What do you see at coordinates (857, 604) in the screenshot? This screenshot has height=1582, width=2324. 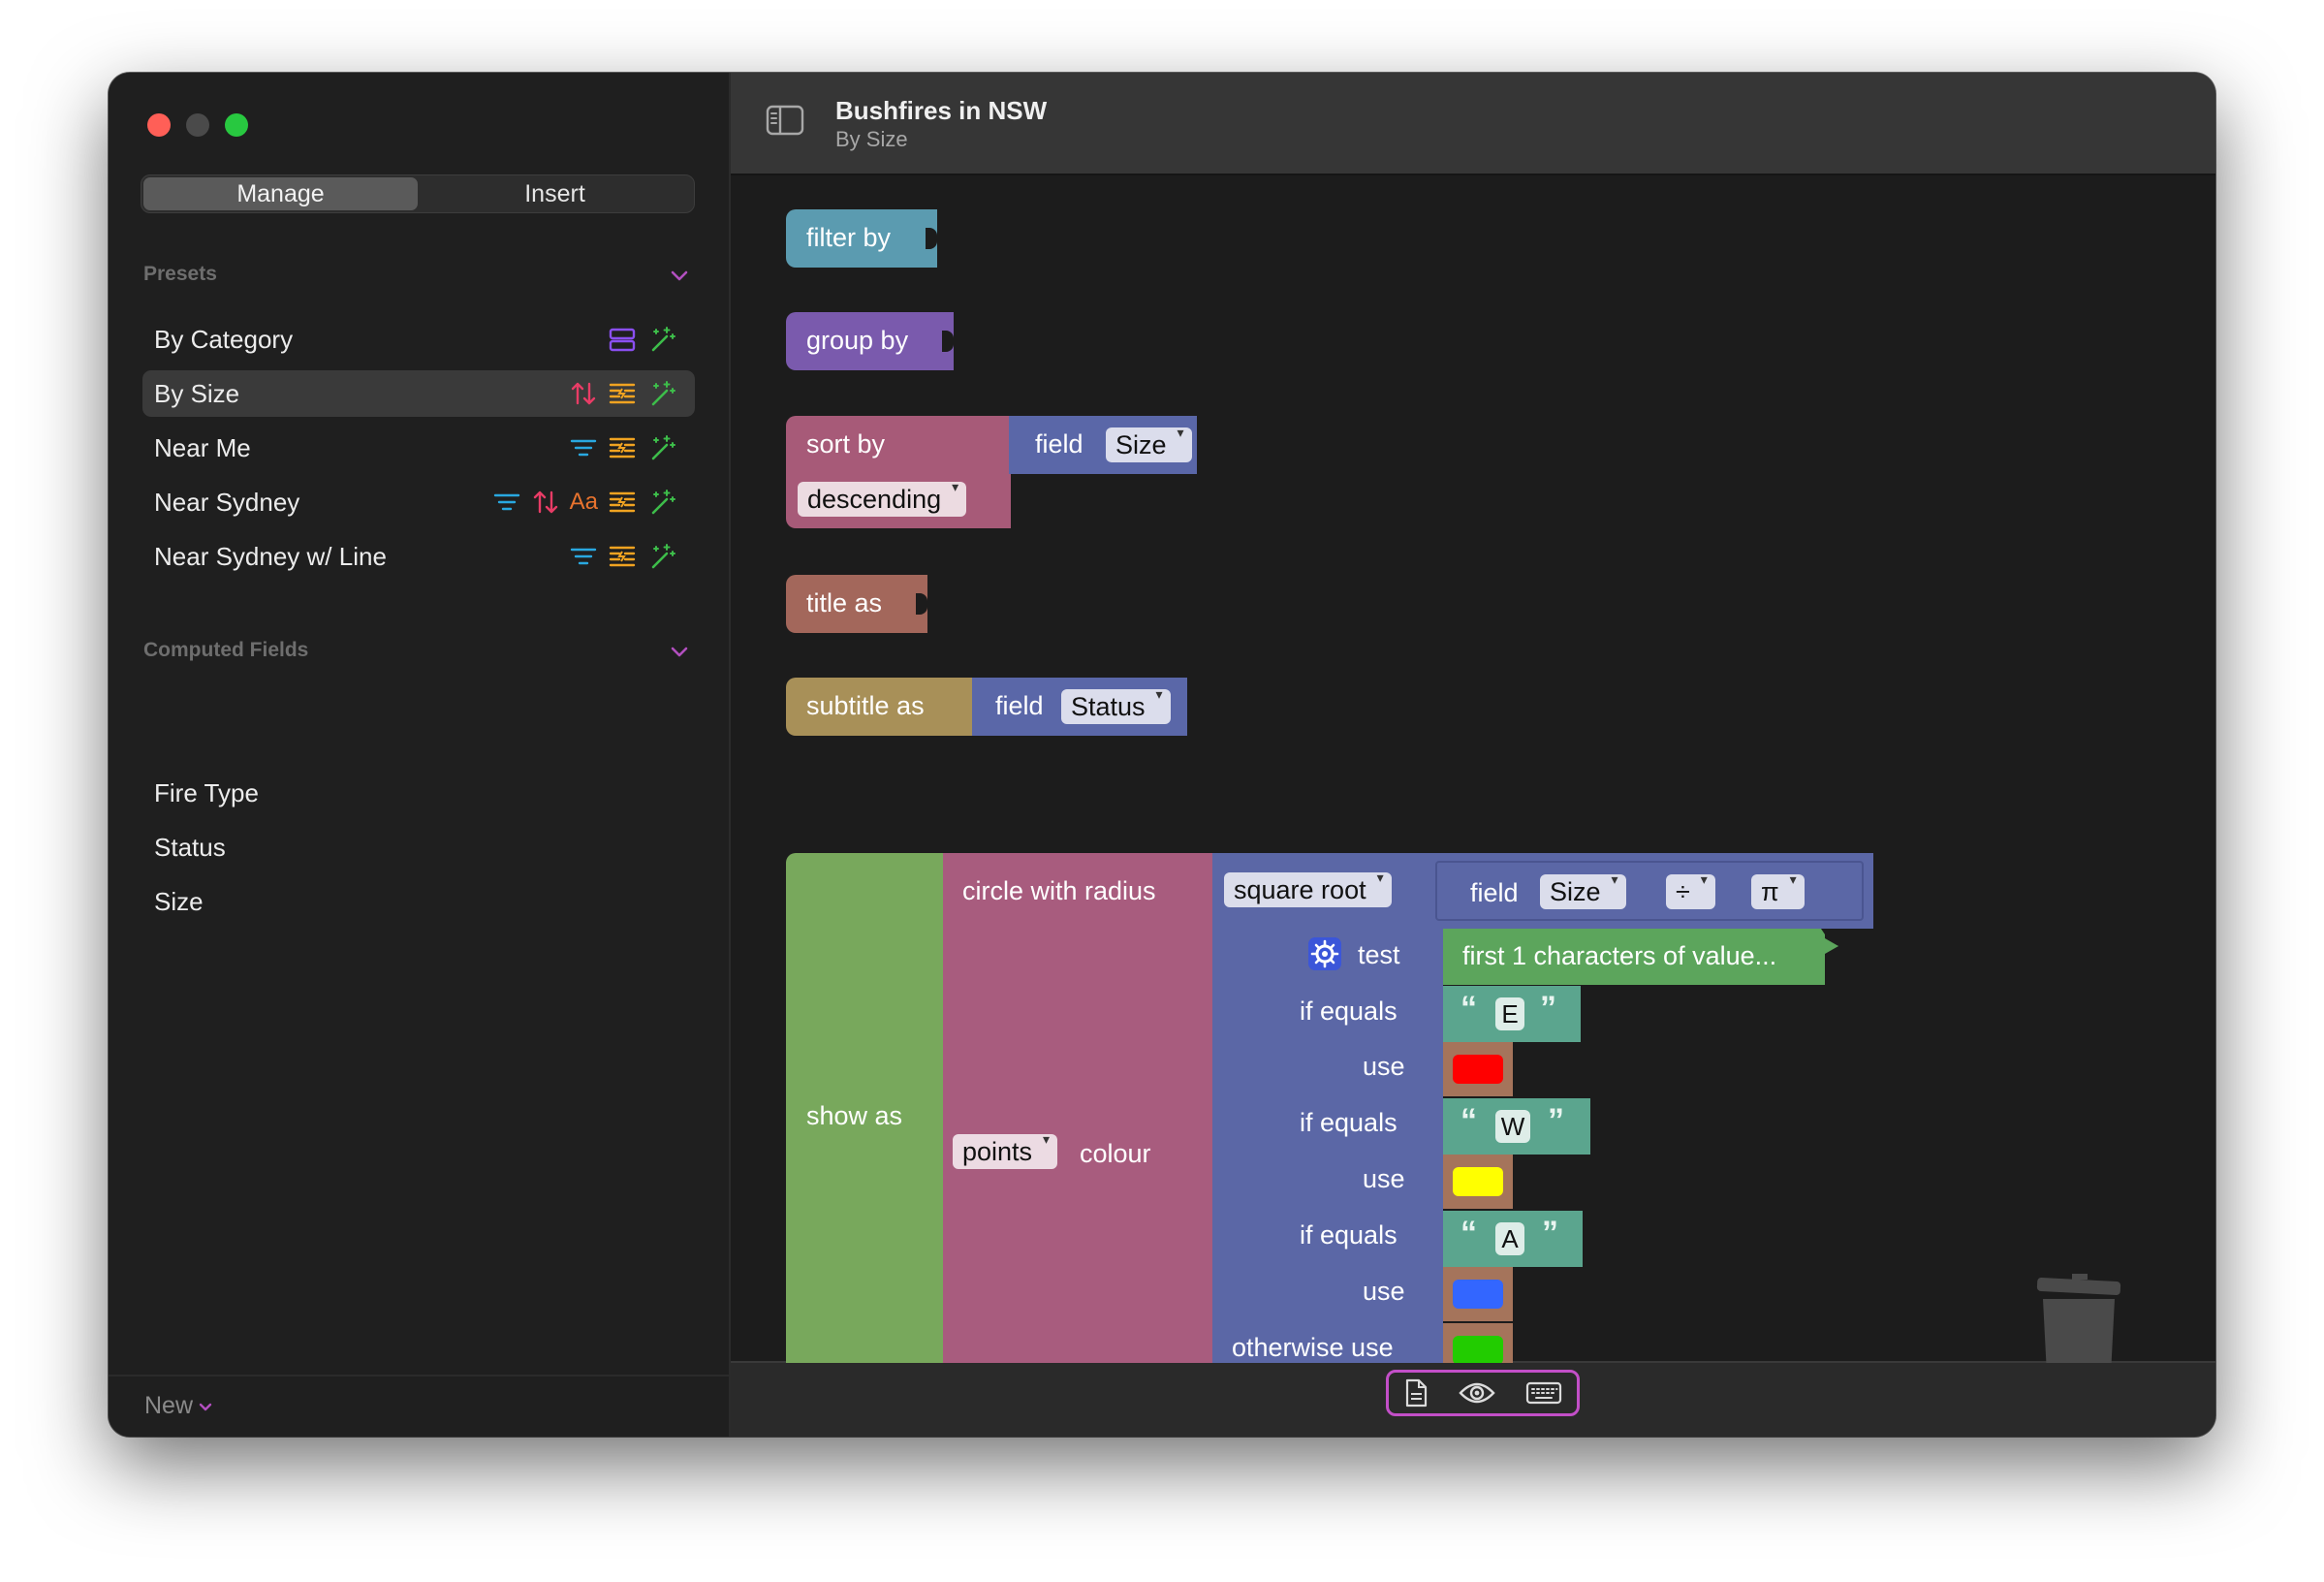 I see `title-as-block: title as` at bounding box center [857, 604].